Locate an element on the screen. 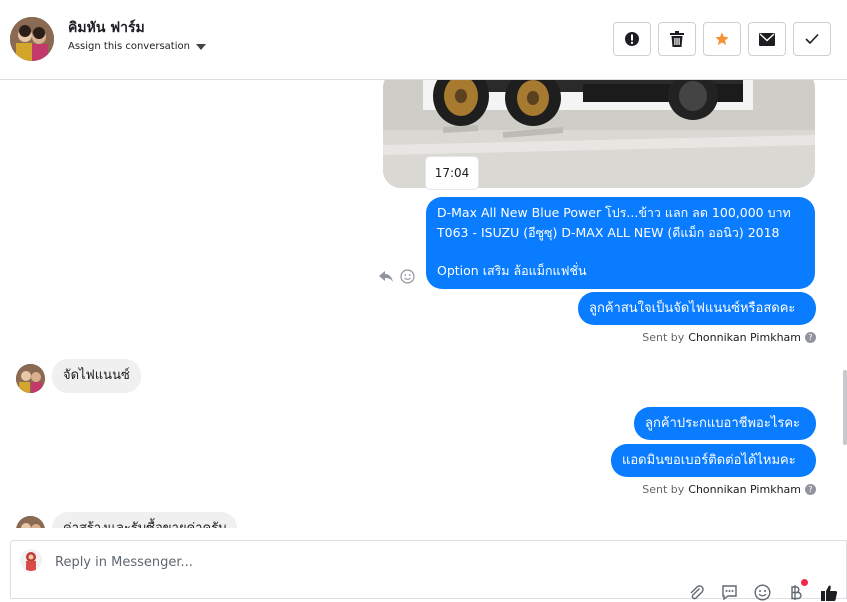 The height and width of the screenshot is (602, 847). delete-button is located at coordinates (677, 39).